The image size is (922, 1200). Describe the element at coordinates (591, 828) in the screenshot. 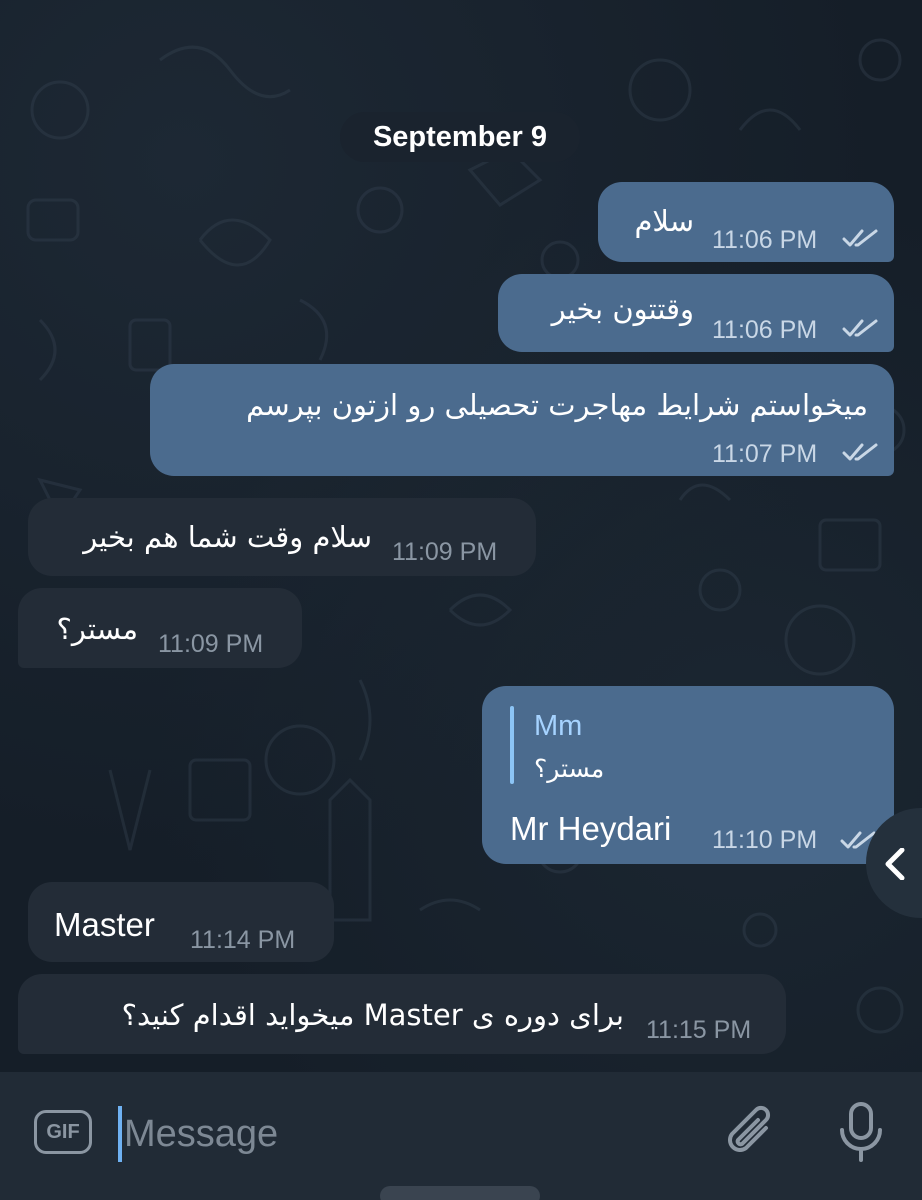

I see `message-text: Mr Heydari` at that location.